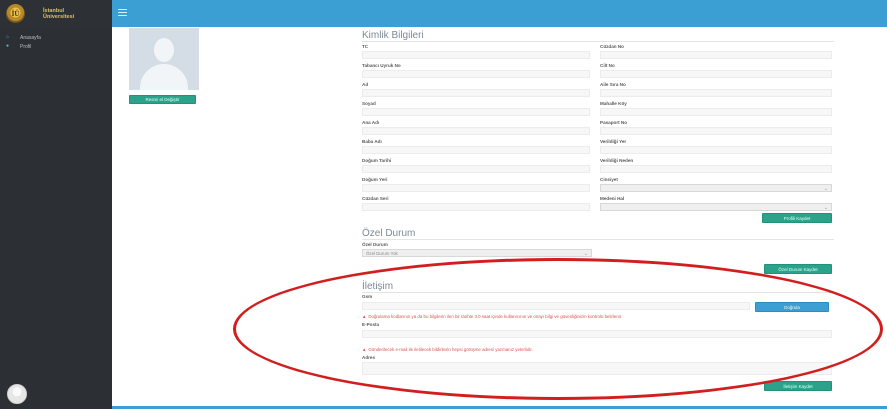 The height and width of the screenshot is (409, 887). What do you see at coordinates (798, 386) in the screenshot?
I see `save-iletisim-button: İletişim Kaydet` at bounding box center [798, 386].